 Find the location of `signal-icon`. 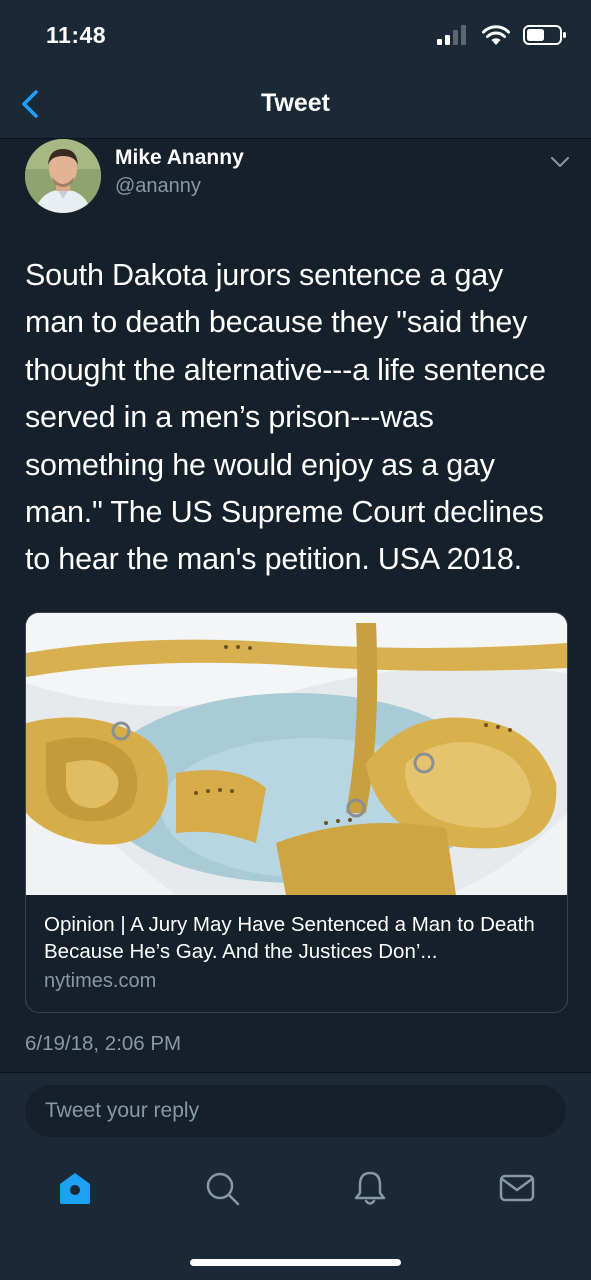

signal-icon is located at coordinates (451, 35).